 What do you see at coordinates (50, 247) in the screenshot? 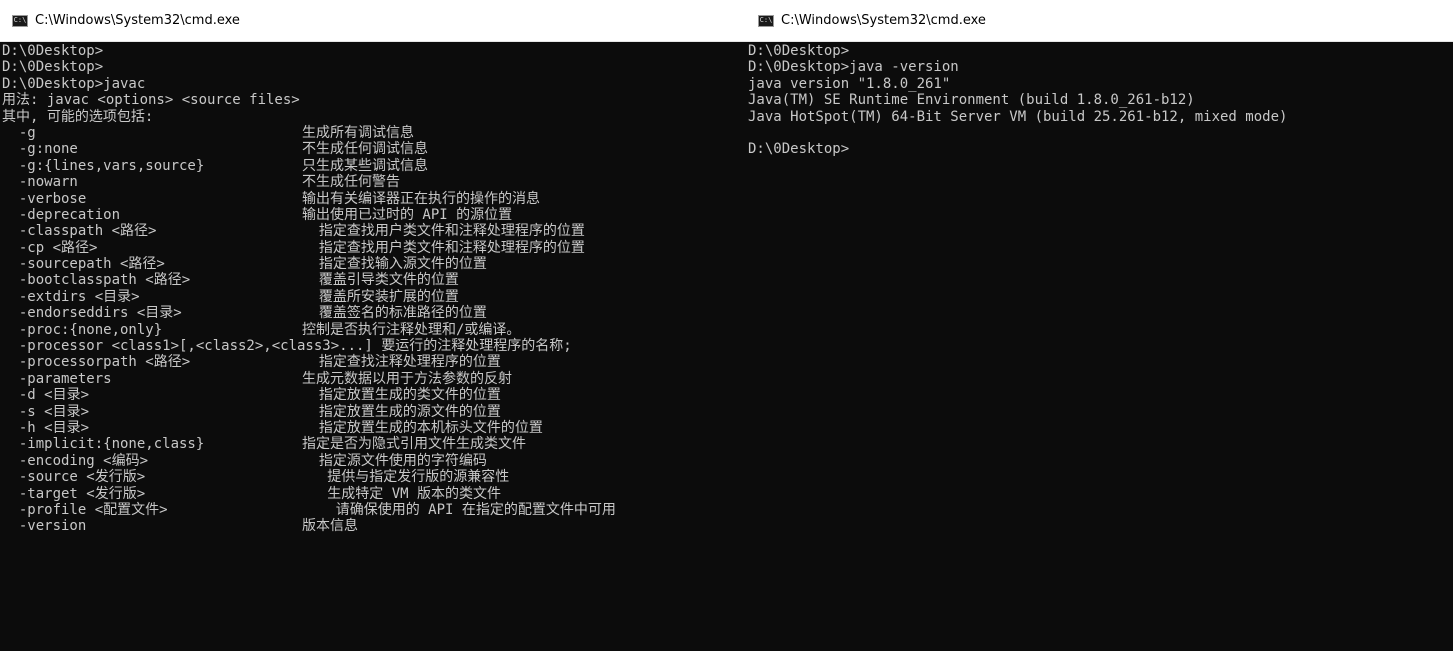
I see `option-flag: -cp <路径>` at bounding box center [50, 247].